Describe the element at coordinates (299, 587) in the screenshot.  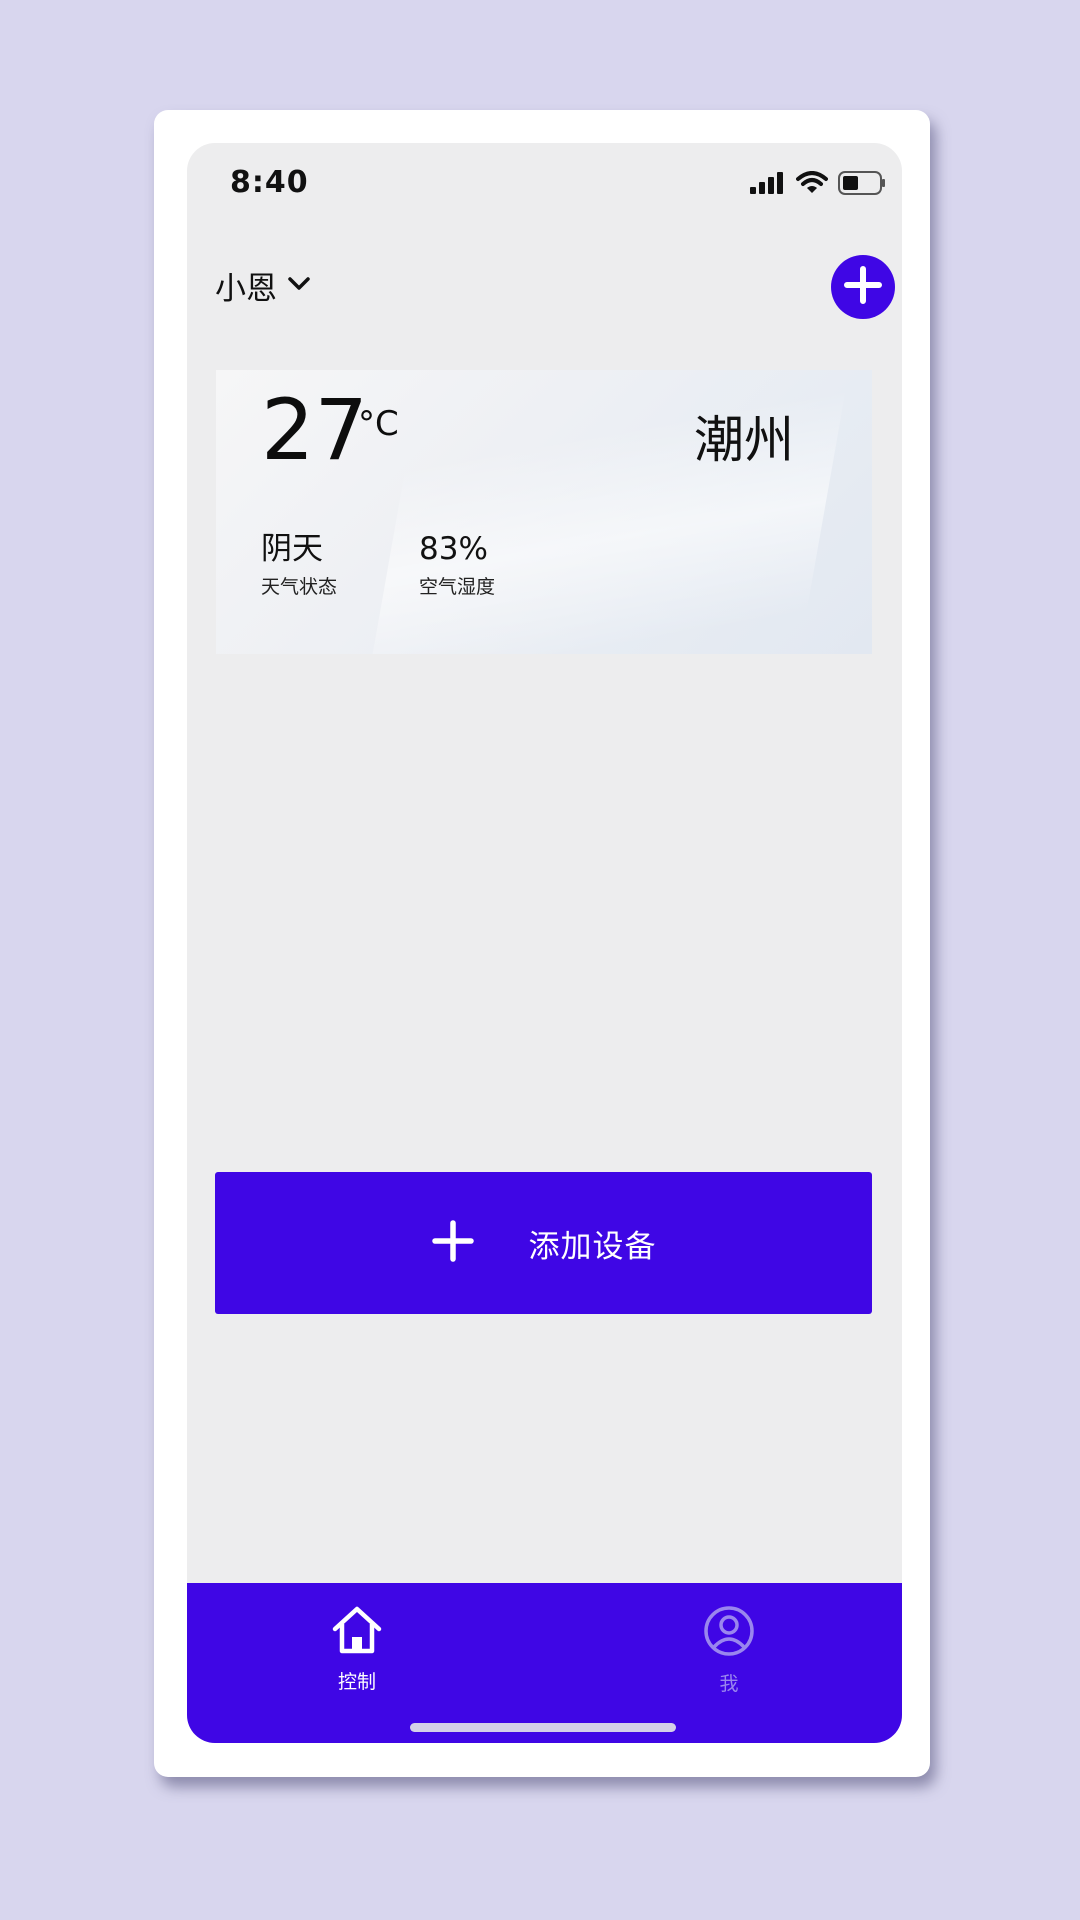
I see `weather-condition-label: 天气状态` at that location.